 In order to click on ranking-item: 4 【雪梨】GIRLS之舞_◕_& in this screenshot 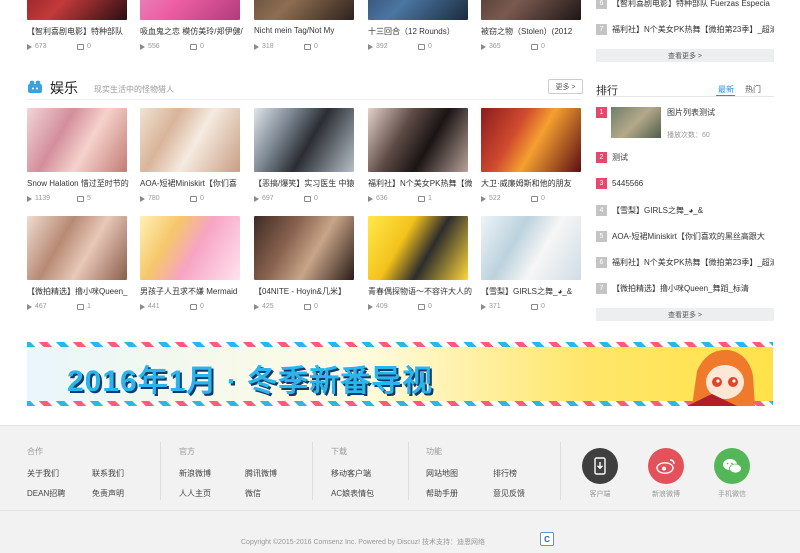, I will do `click(685, 210)`.